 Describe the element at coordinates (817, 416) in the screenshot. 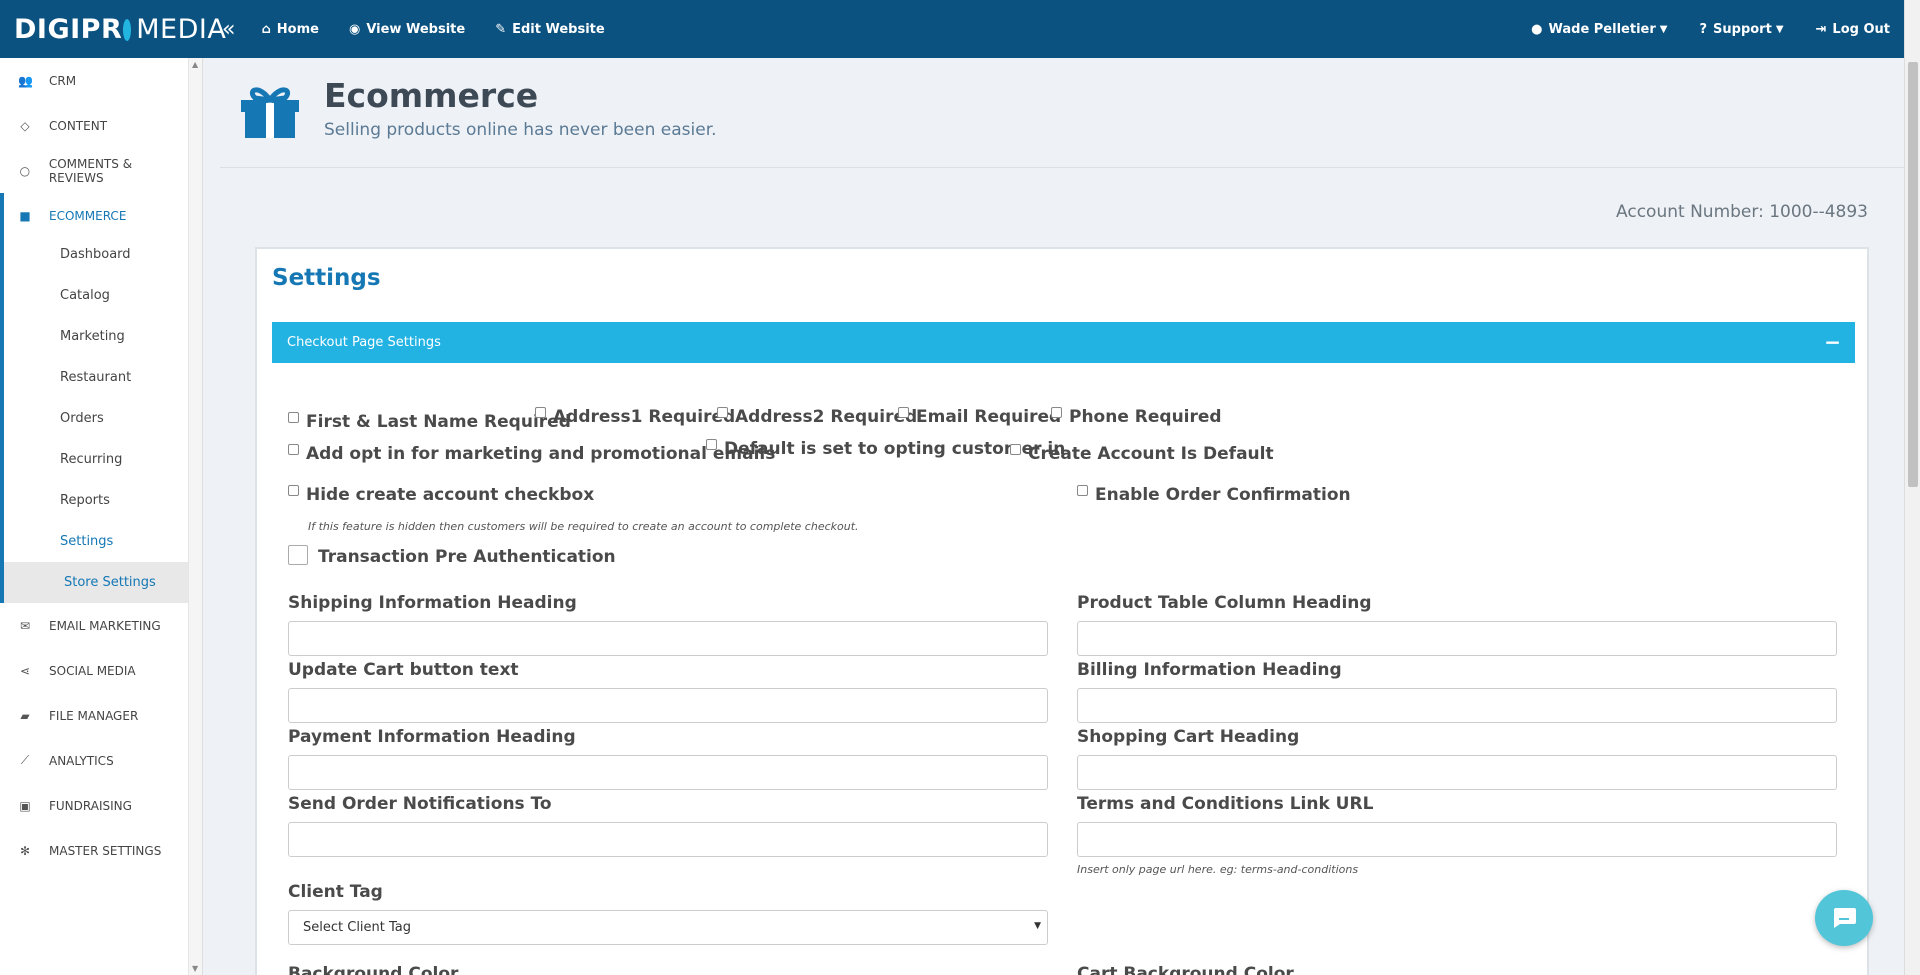

I see `address2-required-option: Address2 Required` at that location.